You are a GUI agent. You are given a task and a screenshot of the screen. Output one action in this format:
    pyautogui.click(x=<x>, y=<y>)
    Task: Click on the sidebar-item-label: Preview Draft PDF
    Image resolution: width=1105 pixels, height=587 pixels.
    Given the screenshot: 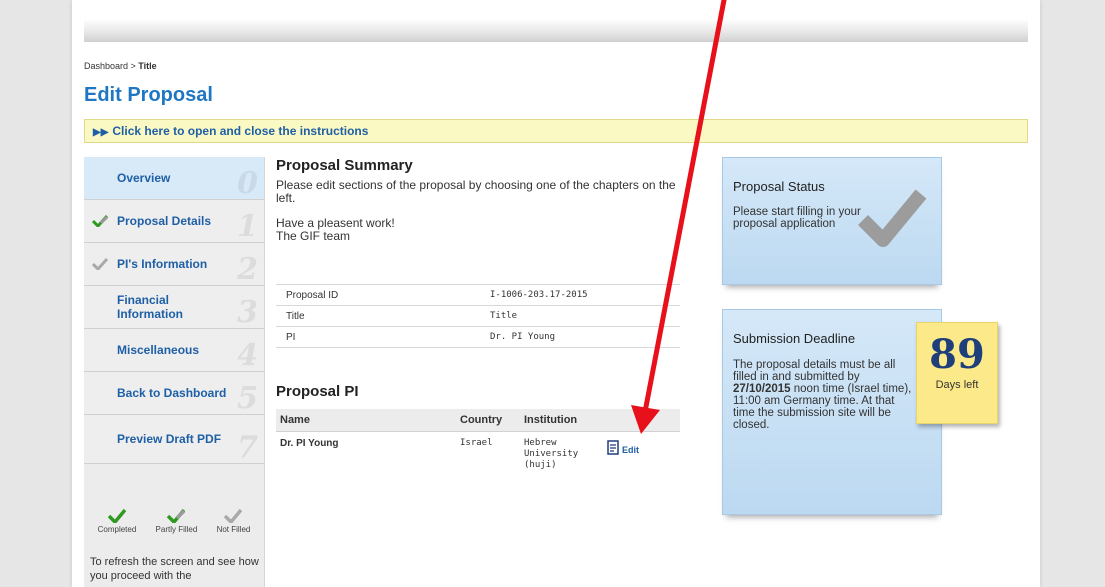 What is the action you would take?
    pyautogui.click(x=169, y=439)
    